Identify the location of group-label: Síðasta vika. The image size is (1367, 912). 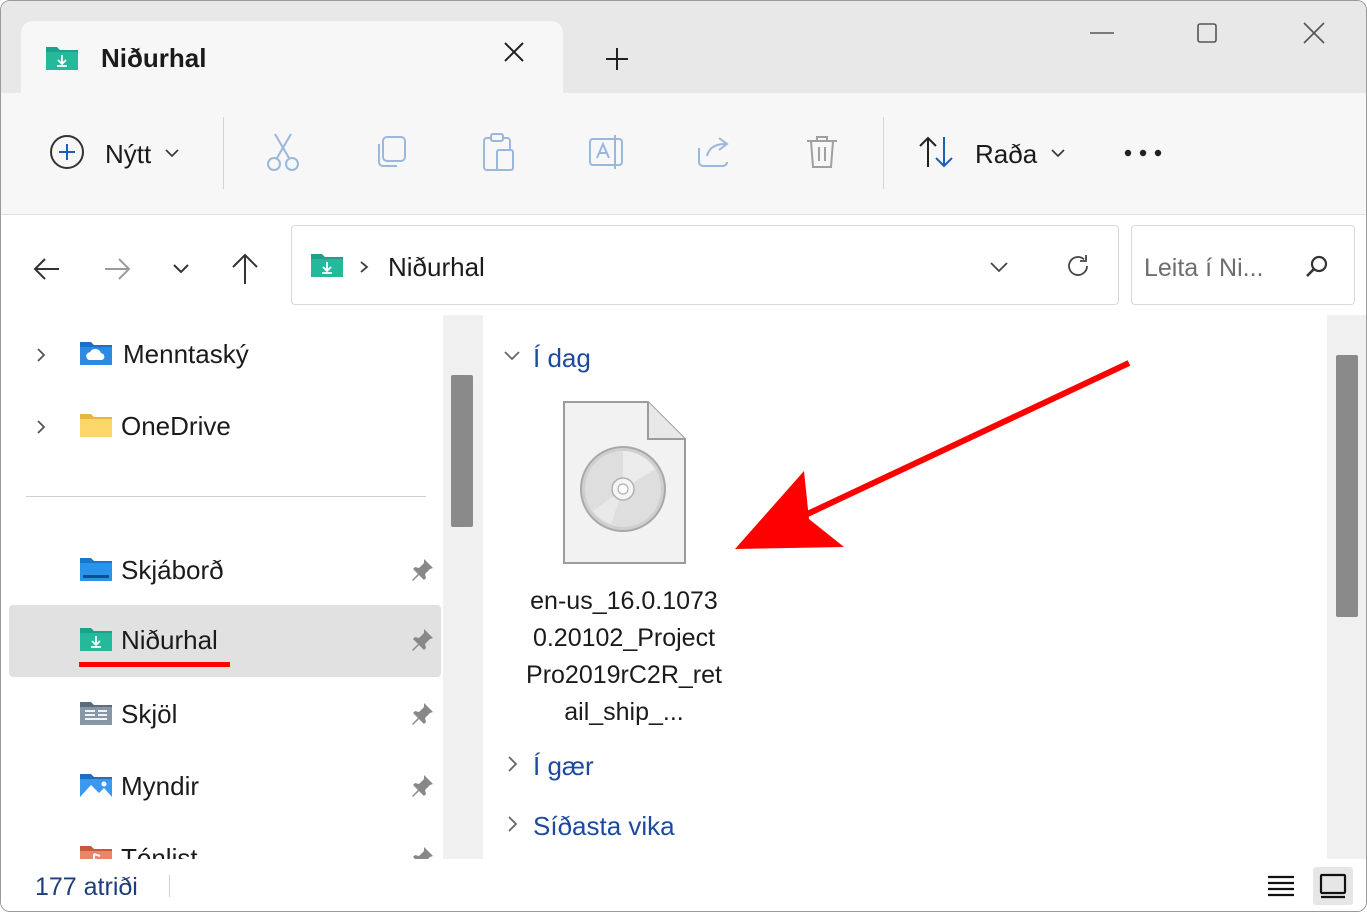
(604, 826).